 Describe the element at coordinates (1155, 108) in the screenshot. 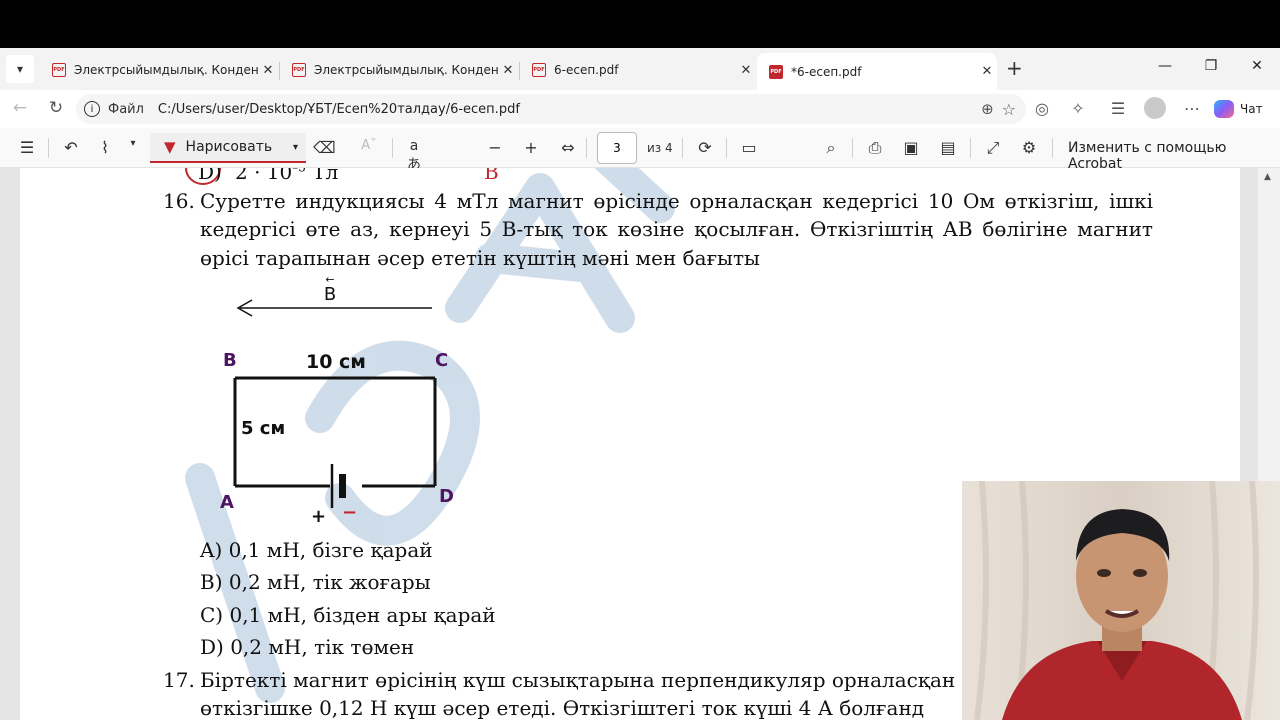

I see `profile-avatar` at that location.